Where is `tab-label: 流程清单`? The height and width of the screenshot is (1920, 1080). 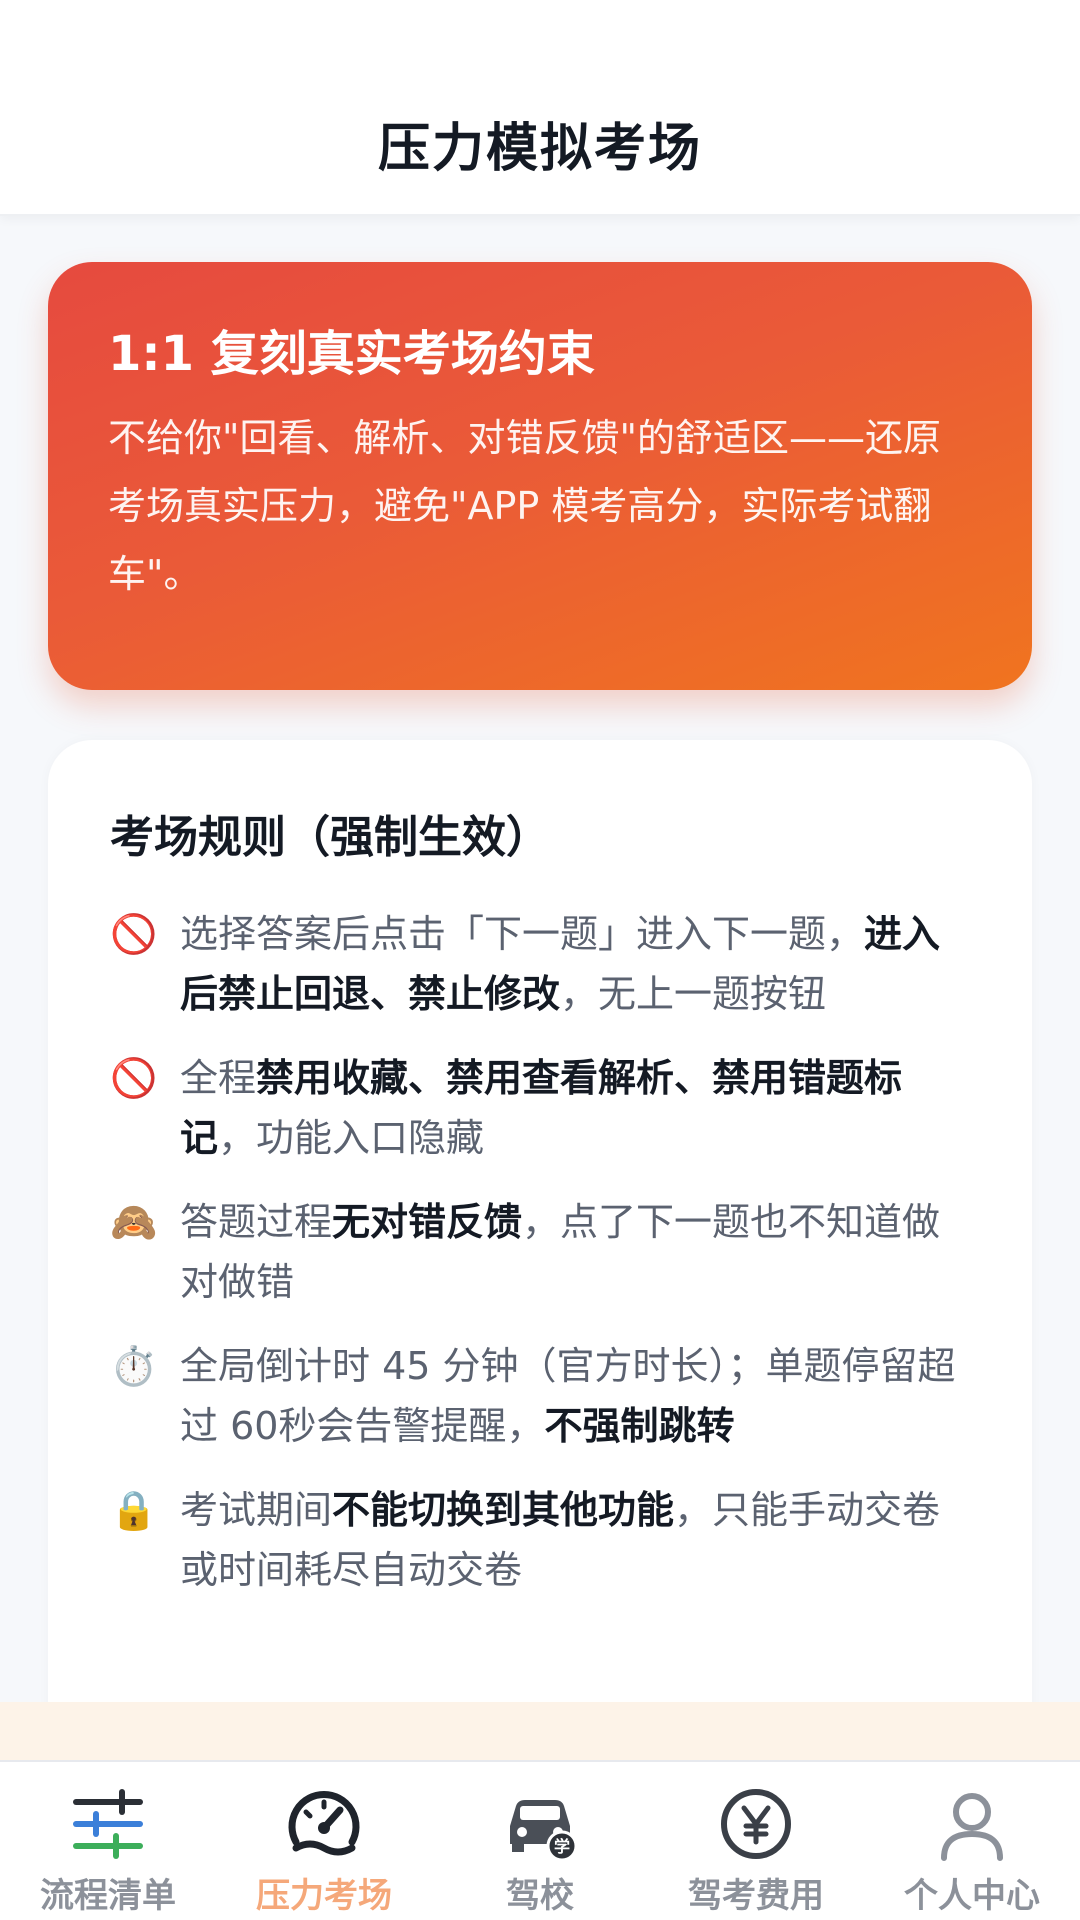
tab-label: 流程清单 is located at coordinates (108, 1896).